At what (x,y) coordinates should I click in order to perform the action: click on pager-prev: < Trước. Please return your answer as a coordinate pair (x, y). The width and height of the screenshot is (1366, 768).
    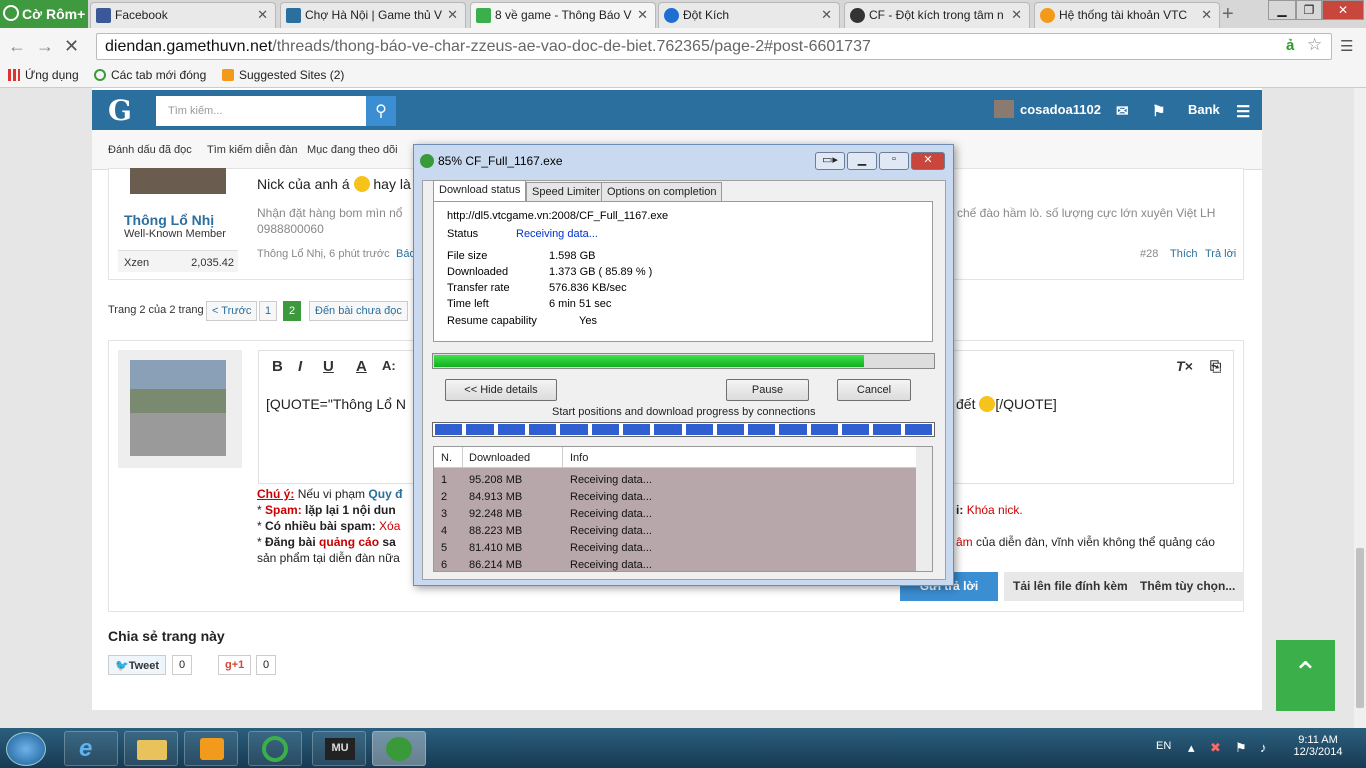
    Looking at the image, I should click on (232, 311).